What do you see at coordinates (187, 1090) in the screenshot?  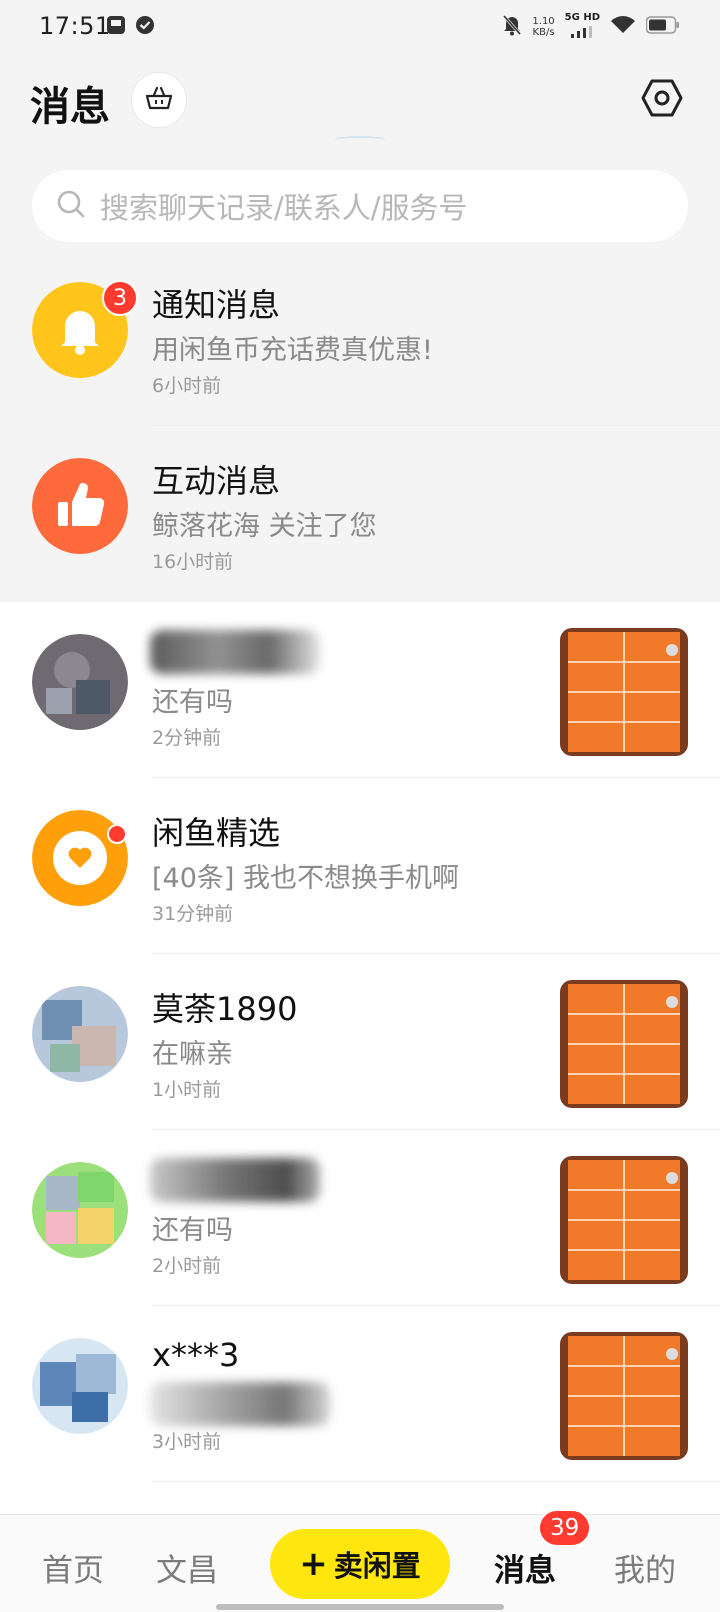 I see `conversation-time: 1小时前` at bounding box center [187, 1090].